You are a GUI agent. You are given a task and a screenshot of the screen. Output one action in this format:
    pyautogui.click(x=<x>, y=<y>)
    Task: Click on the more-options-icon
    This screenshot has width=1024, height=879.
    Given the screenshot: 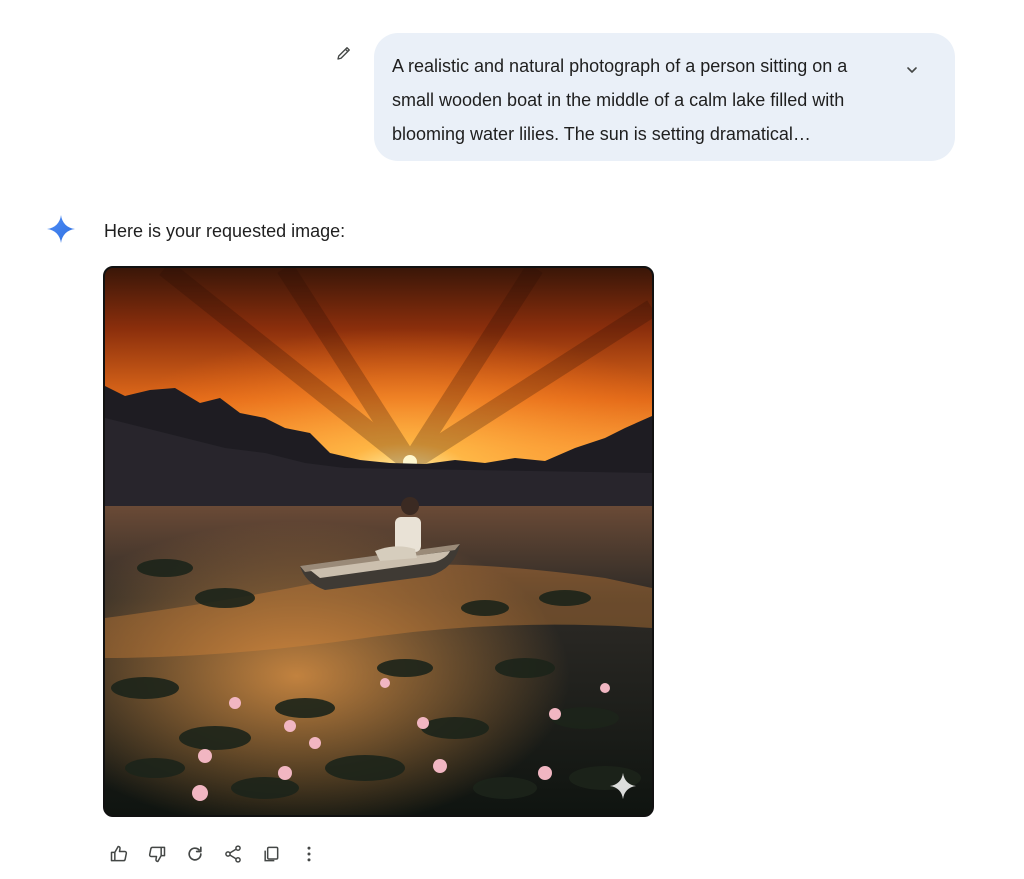 What is the action you would take?
    pyautogui.click(x=309, y=854)
    